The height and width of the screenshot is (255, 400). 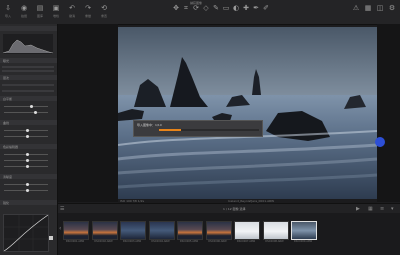 What do you see at coordinates (28, 146) in the screenshot?
I see `section-header-color-editor: 色彩编辑器` at bounding box center [28, 146].